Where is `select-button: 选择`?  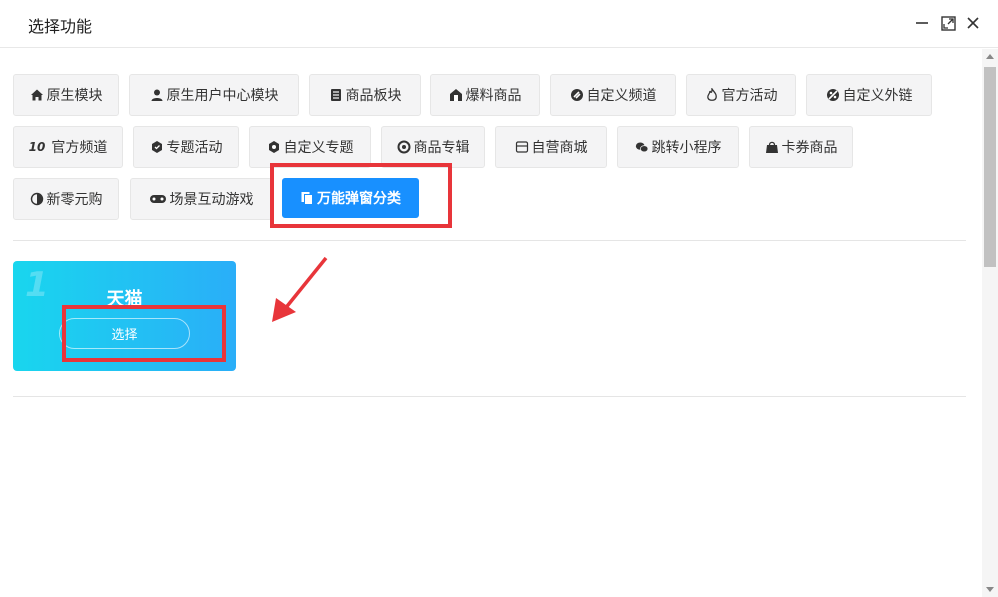 select-button: 选择 is located at coordinates (124, 333).